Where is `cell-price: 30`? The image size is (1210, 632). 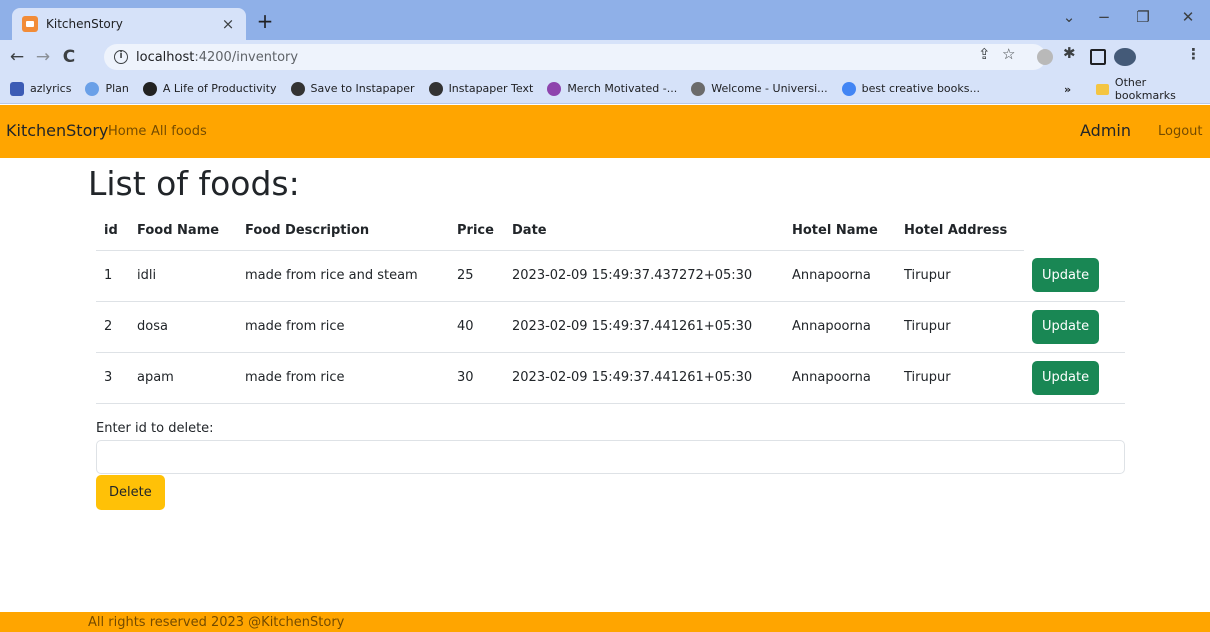 cell-price: 30 is located at coordinates (476, 378).